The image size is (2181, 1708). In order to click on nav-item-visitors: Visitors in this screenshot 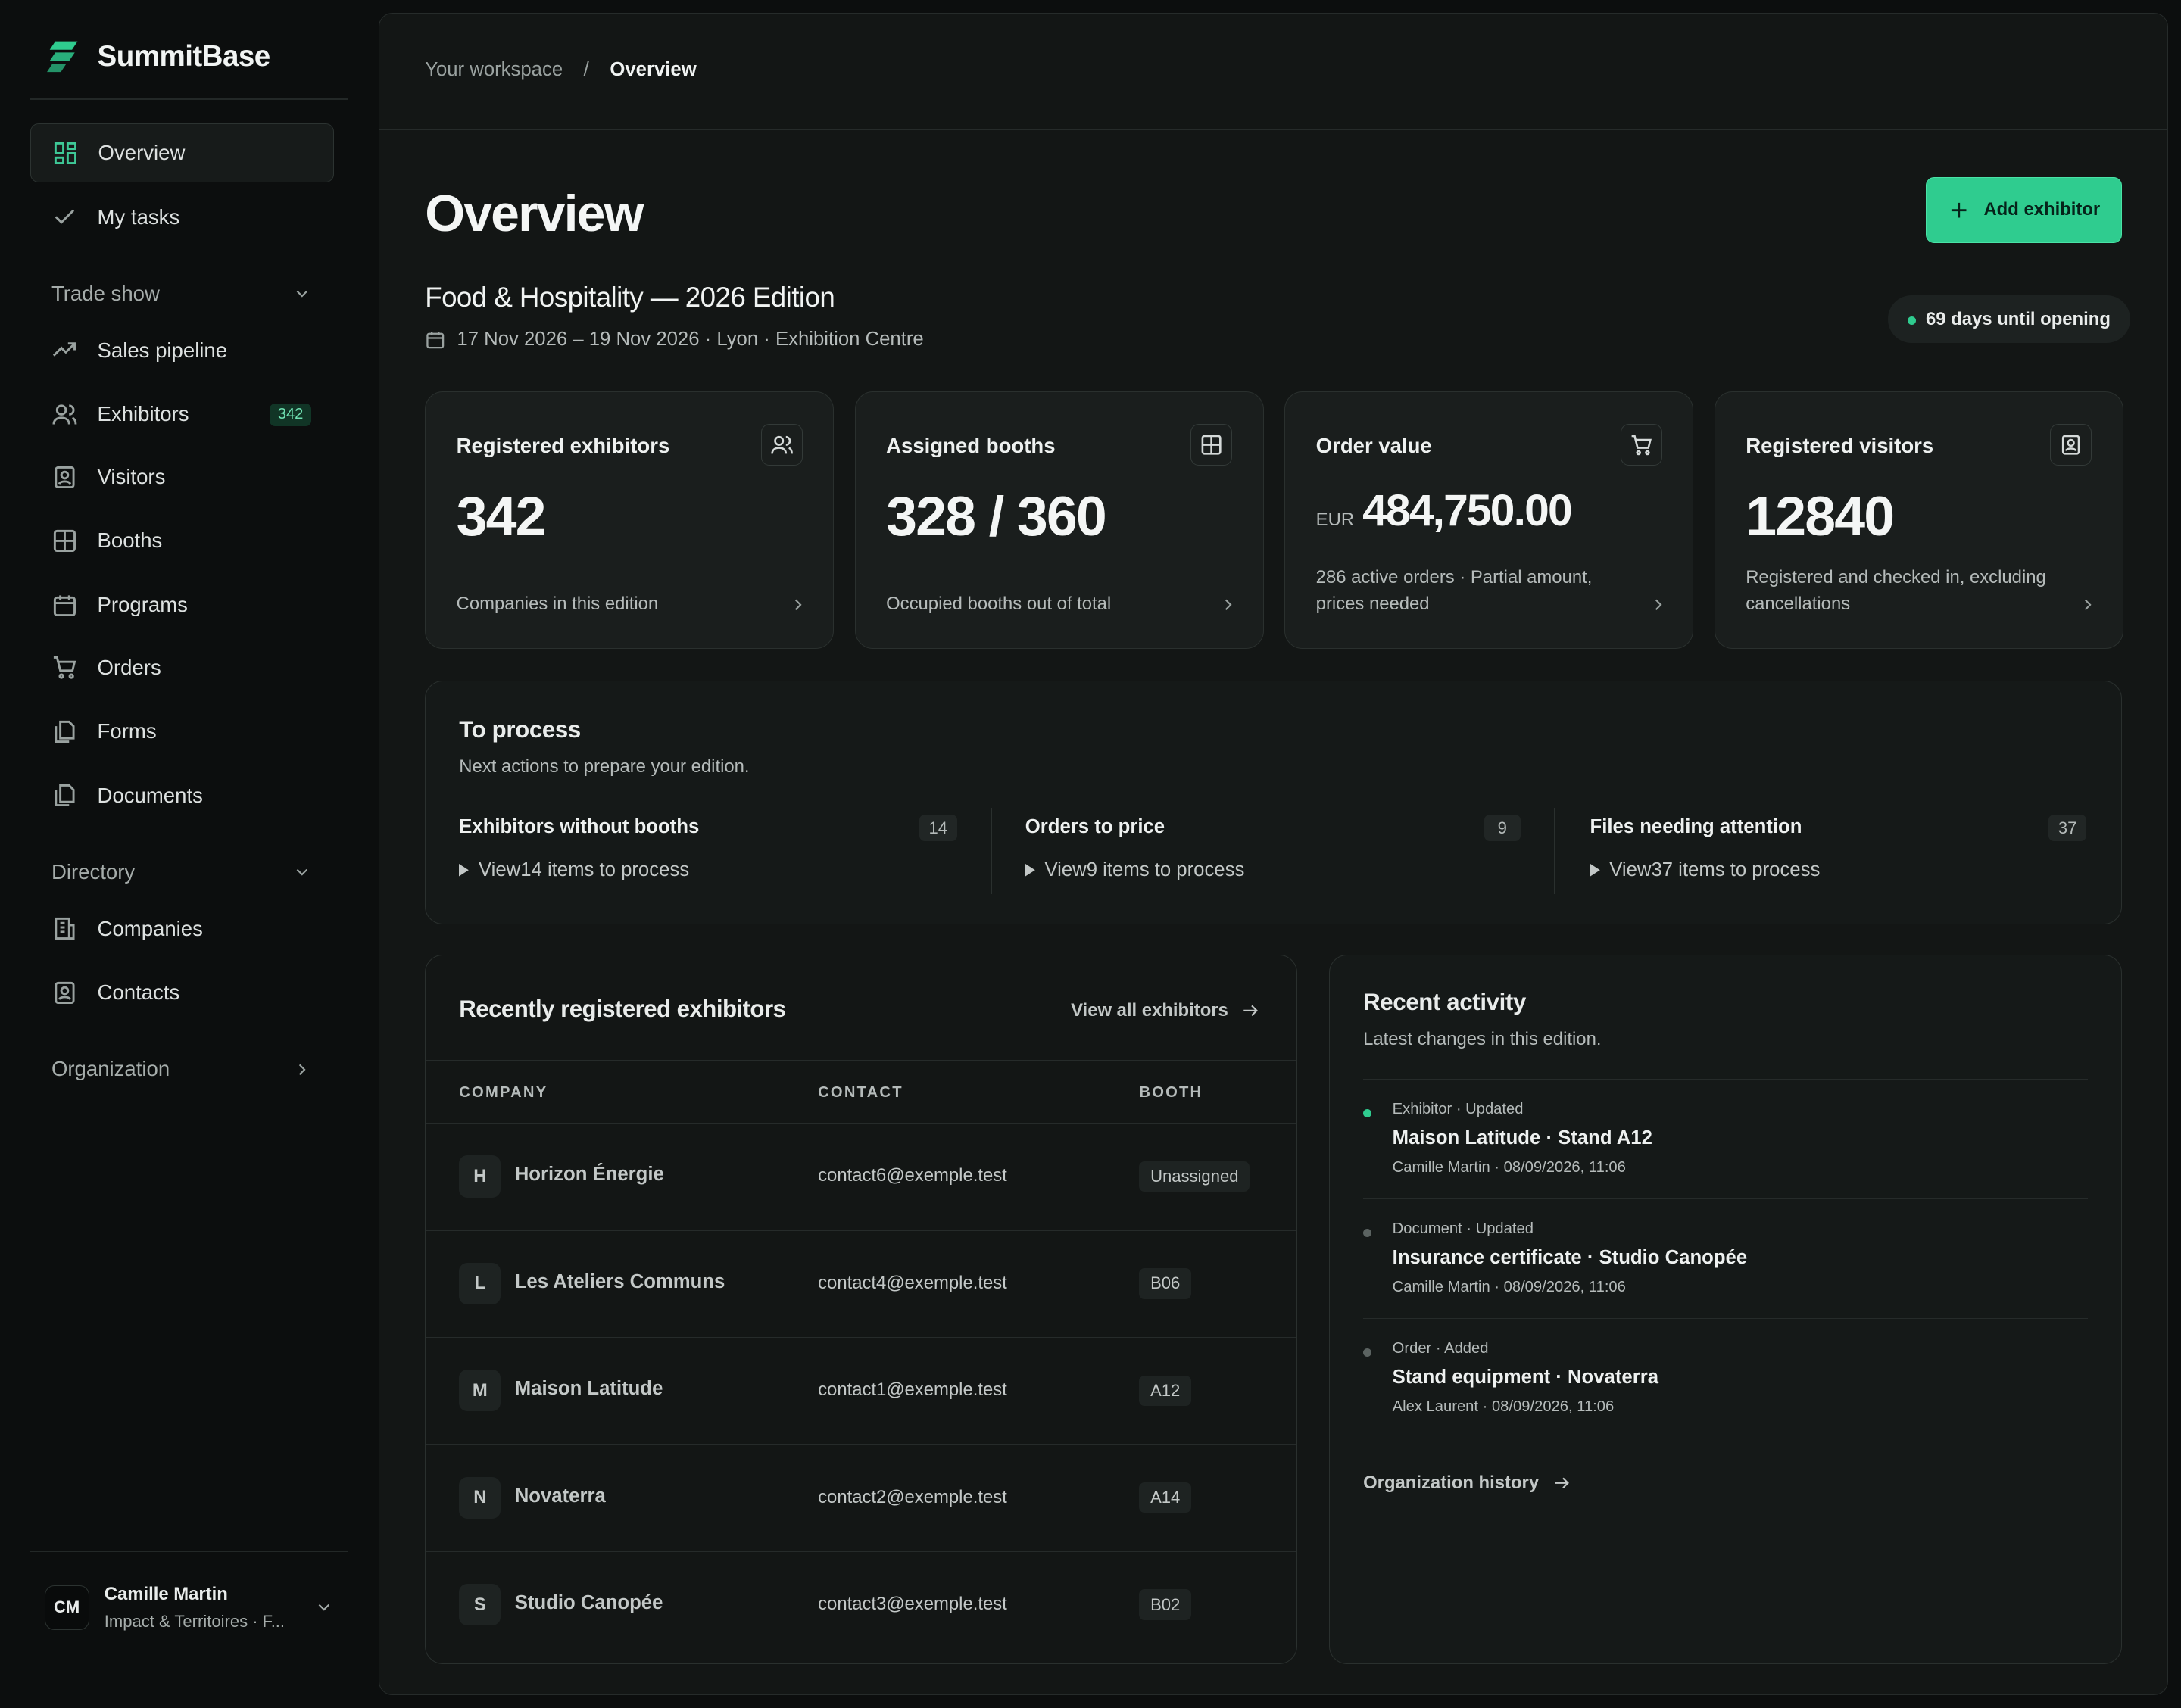, I will do `click(181, 476)`.